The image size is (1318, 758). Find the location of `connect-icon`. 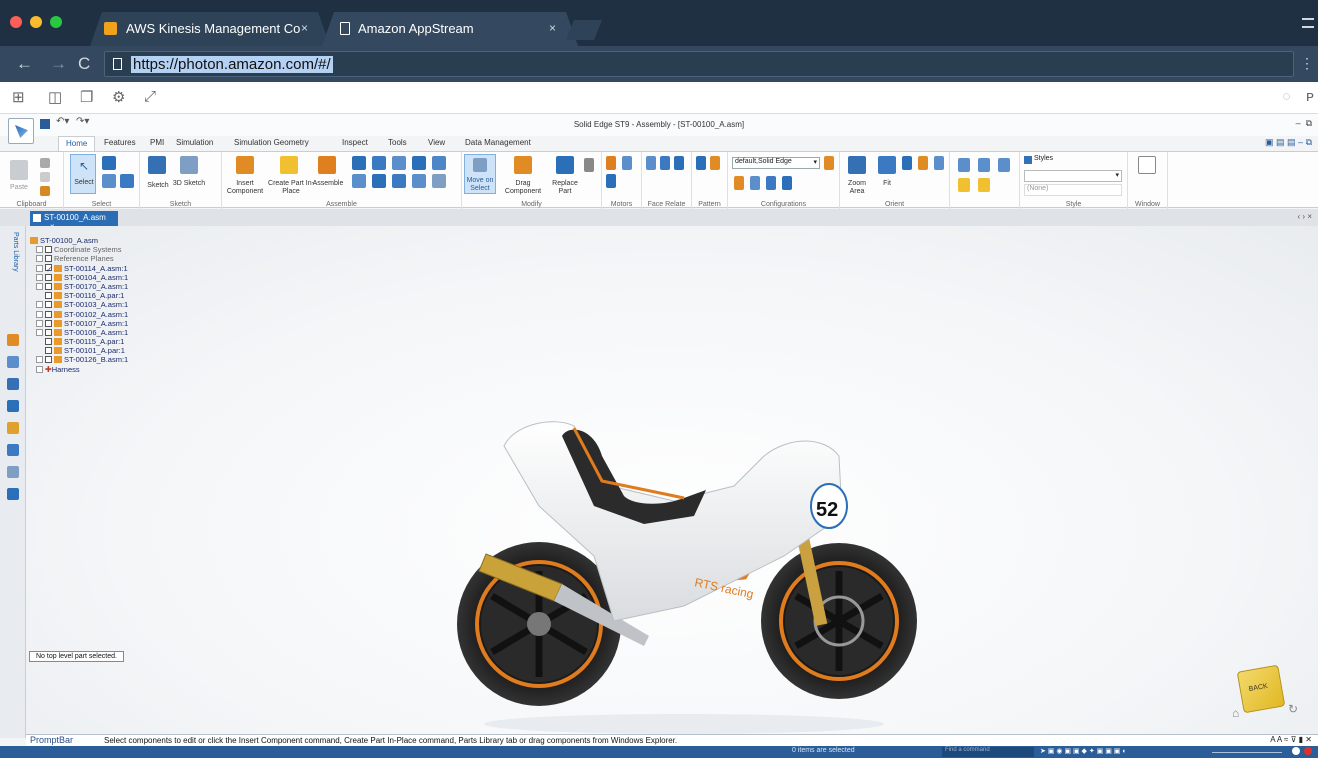

connect-icon is located at coordinates (359, 181).